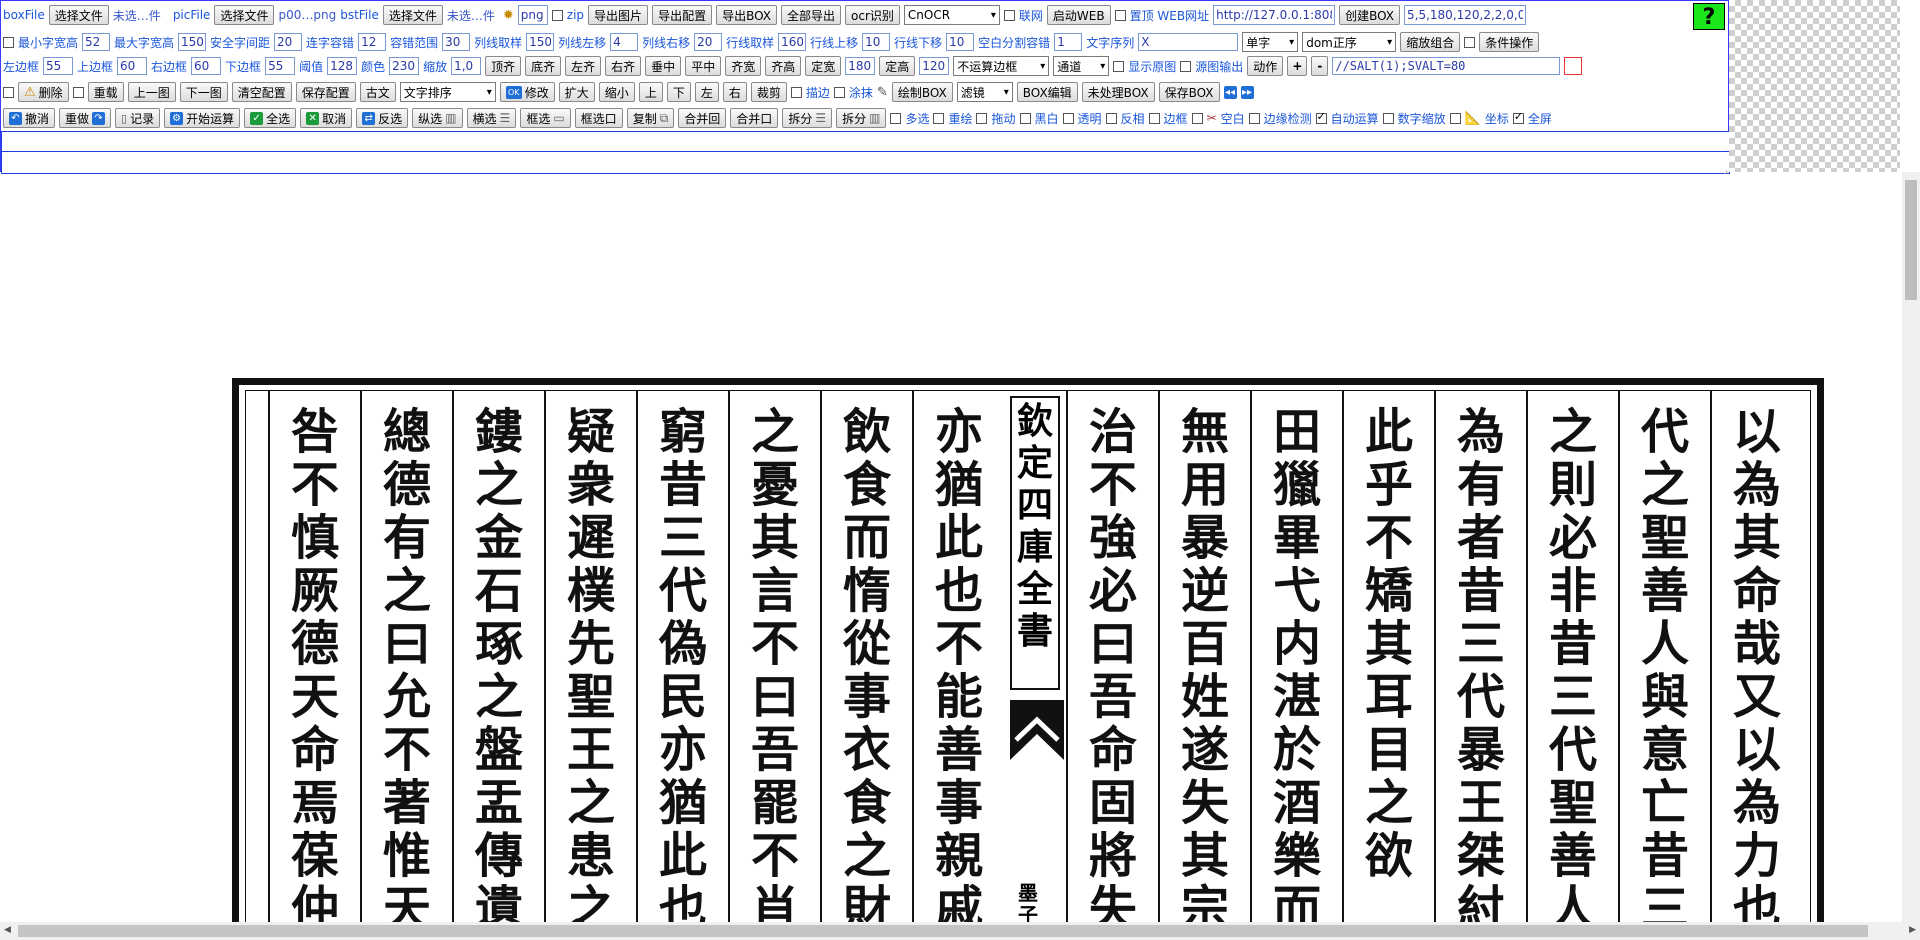  I want to click on help-button: ?, so click(1709, 16).